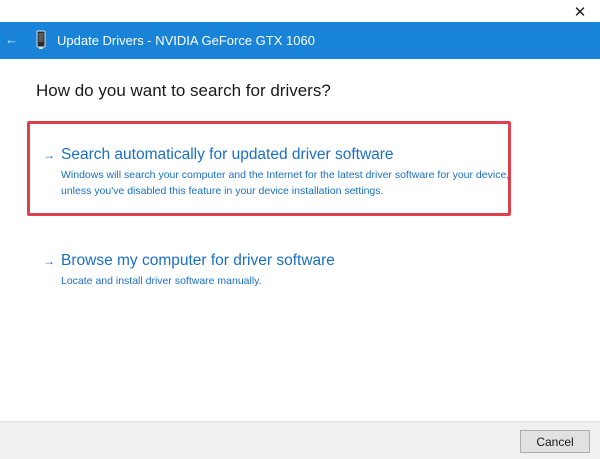 The width and height of the screenshot is (600, 459). What do you see at coordinates (300, 440) in the screenshot?
I see `dialog-footer: Cancel` at bounding box center [300, 440].